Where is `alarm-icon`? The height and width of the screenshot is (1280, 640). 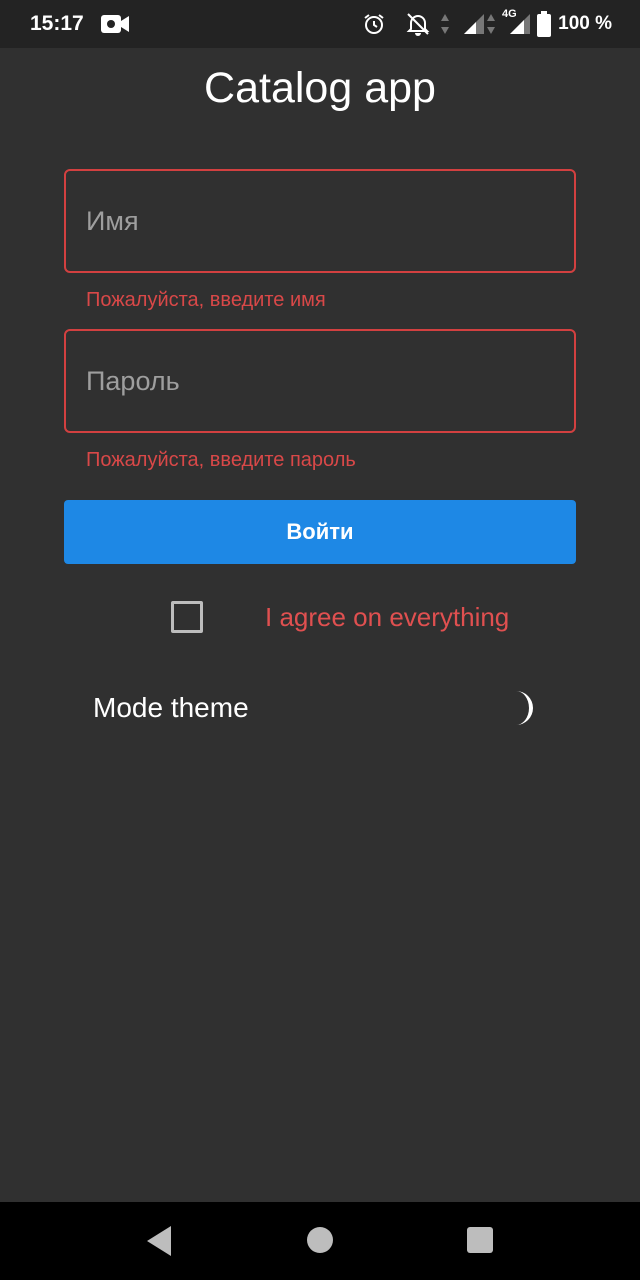
alarm-icon is located at coordinates (374, 26).